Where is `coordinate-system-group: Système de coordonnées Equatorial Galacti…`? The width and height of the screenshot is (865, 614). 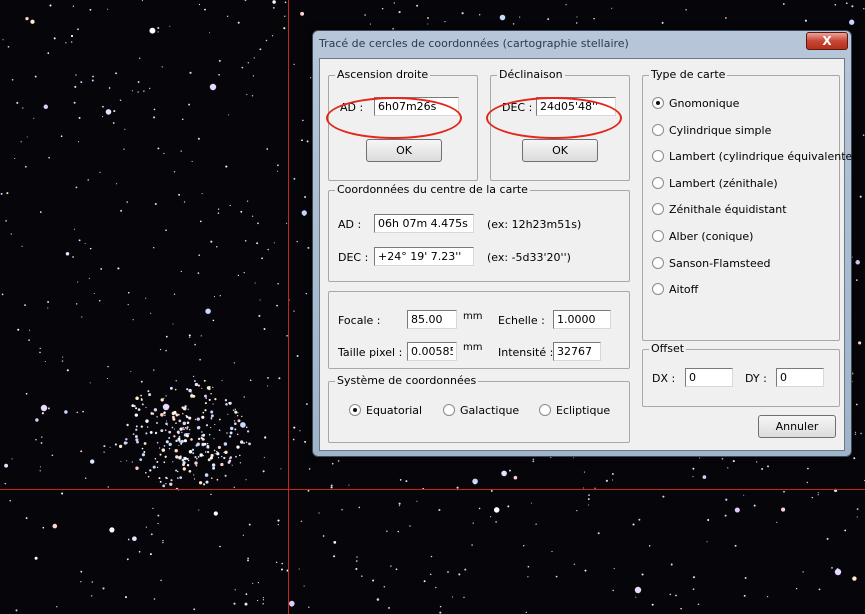
coordinate-system-group: Système de coordonnées Equatorial Galacti… is located at coordinates (479, 408).